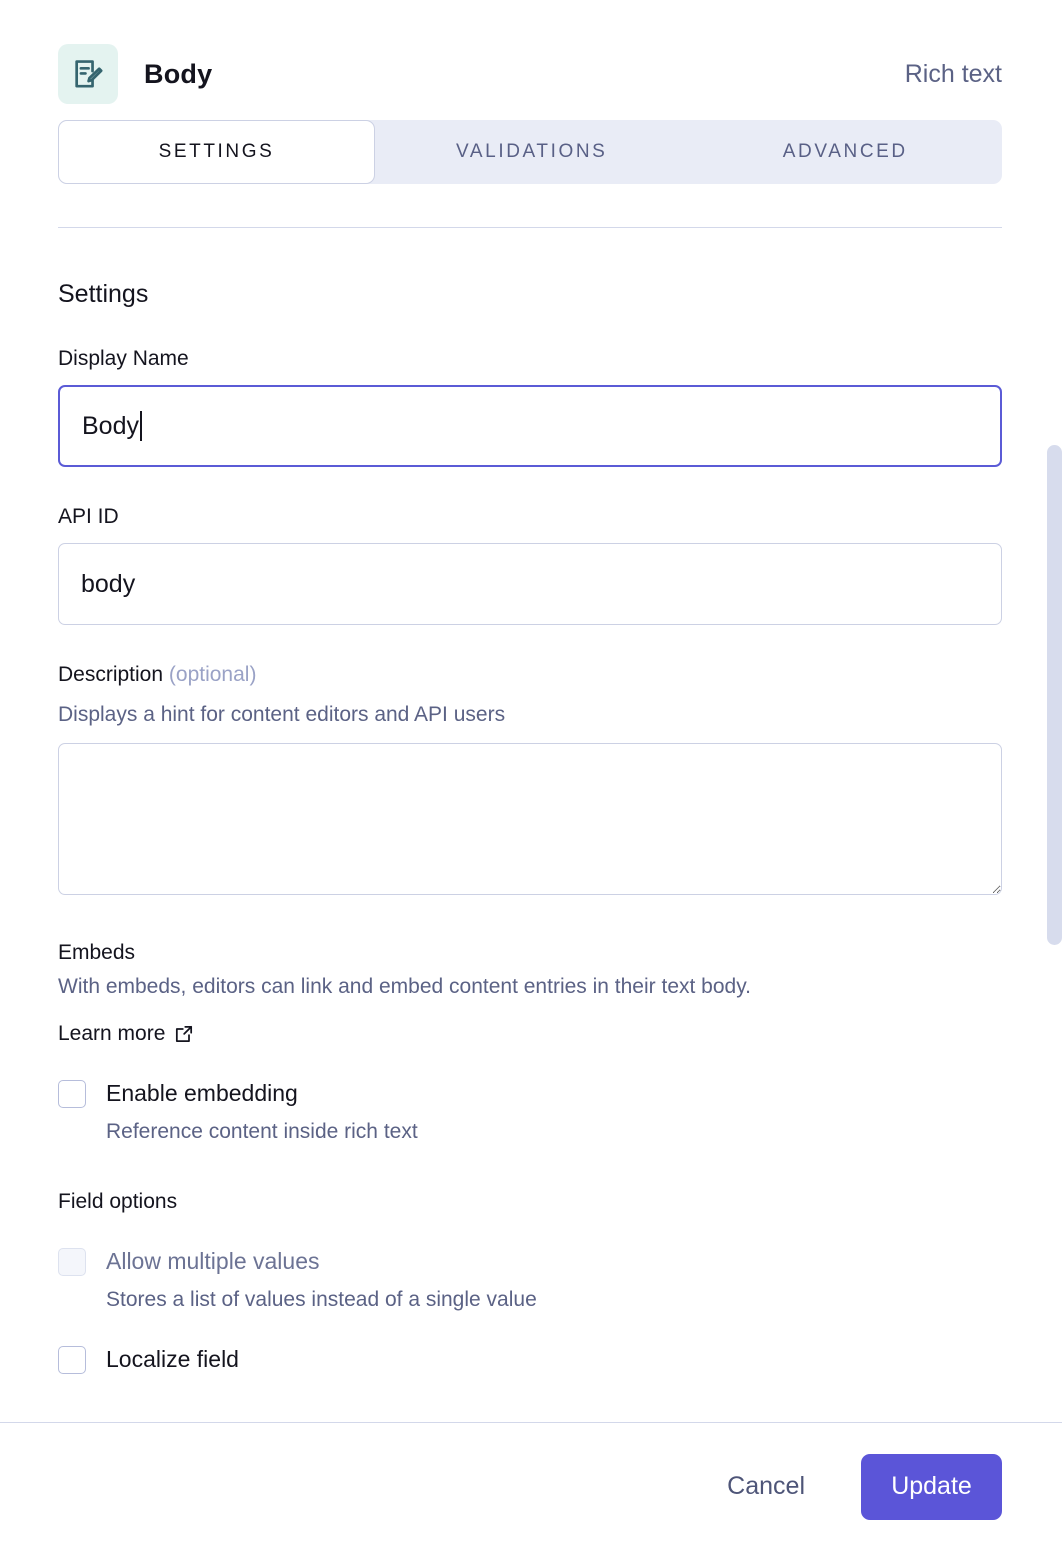 This screenshot has height=1550, width=1062. I want to click on field-type-label: Rich text, so click(953, 73).